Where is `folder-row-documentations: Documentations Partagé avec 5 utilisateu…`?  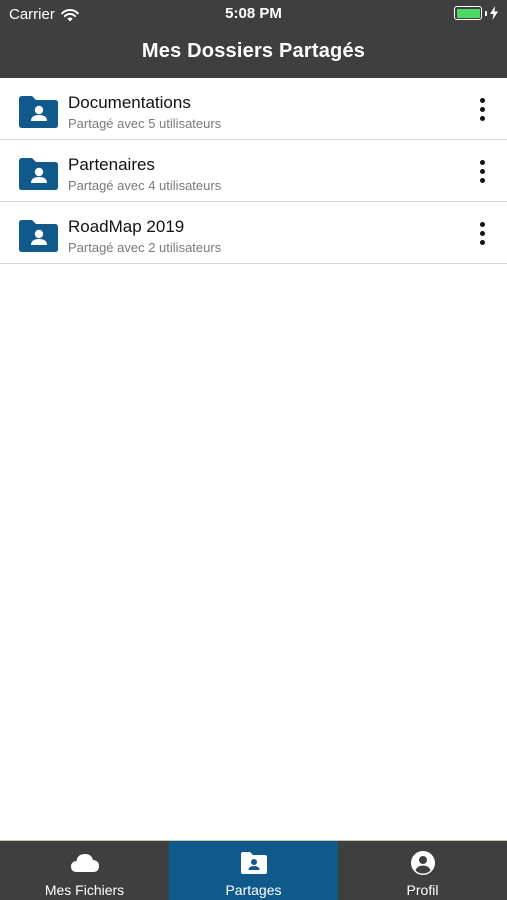
folder-row-documentations: Documentations Partagé avec 5 utilisateu… is located at coordinates (253, 109).